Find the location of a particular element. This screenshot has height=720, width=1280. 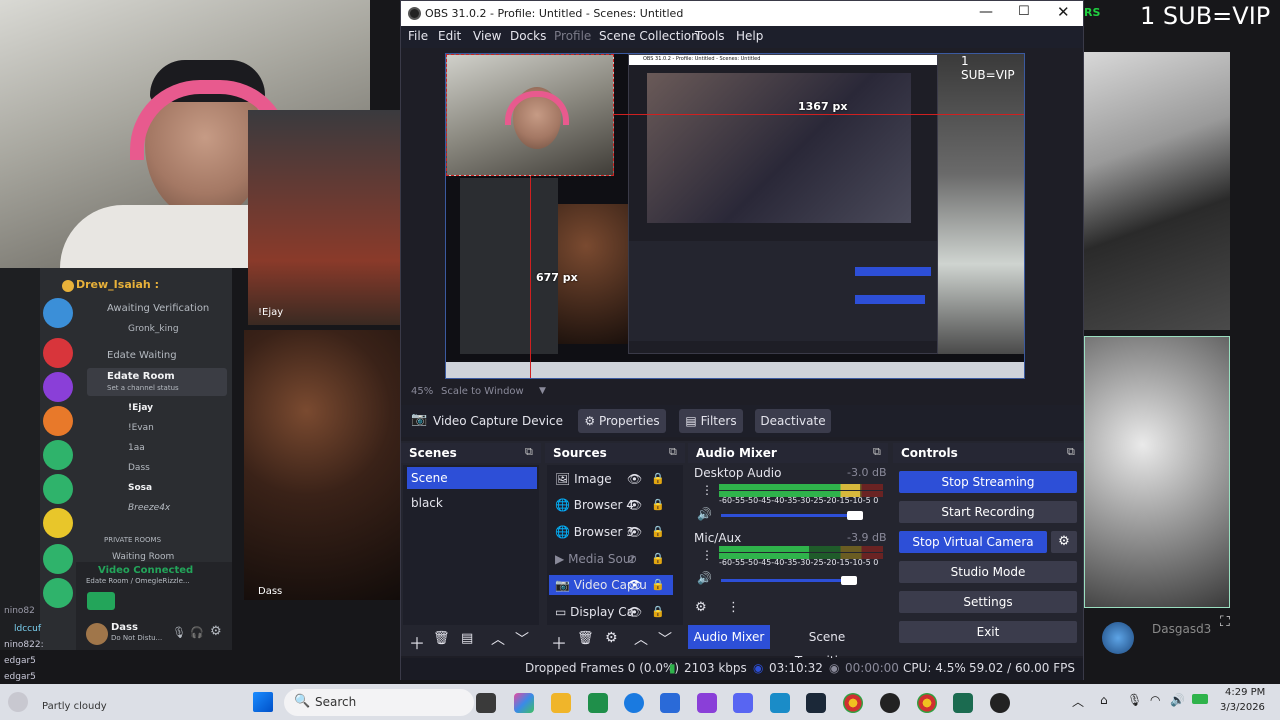

clock-time: 4:29 PM is located at coordinates (1245, 692).